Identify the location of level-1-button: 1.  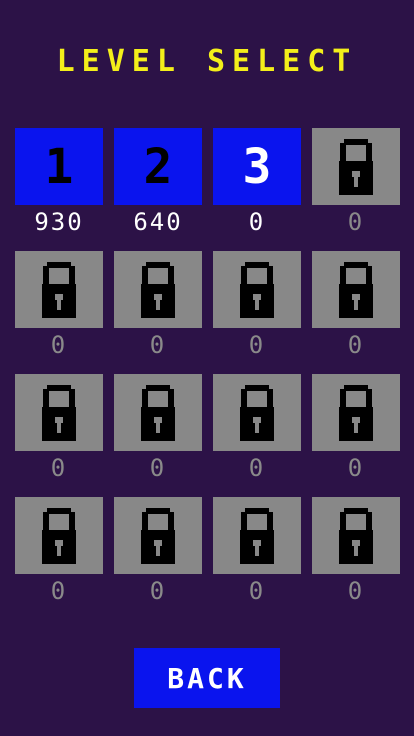
(59, 166).